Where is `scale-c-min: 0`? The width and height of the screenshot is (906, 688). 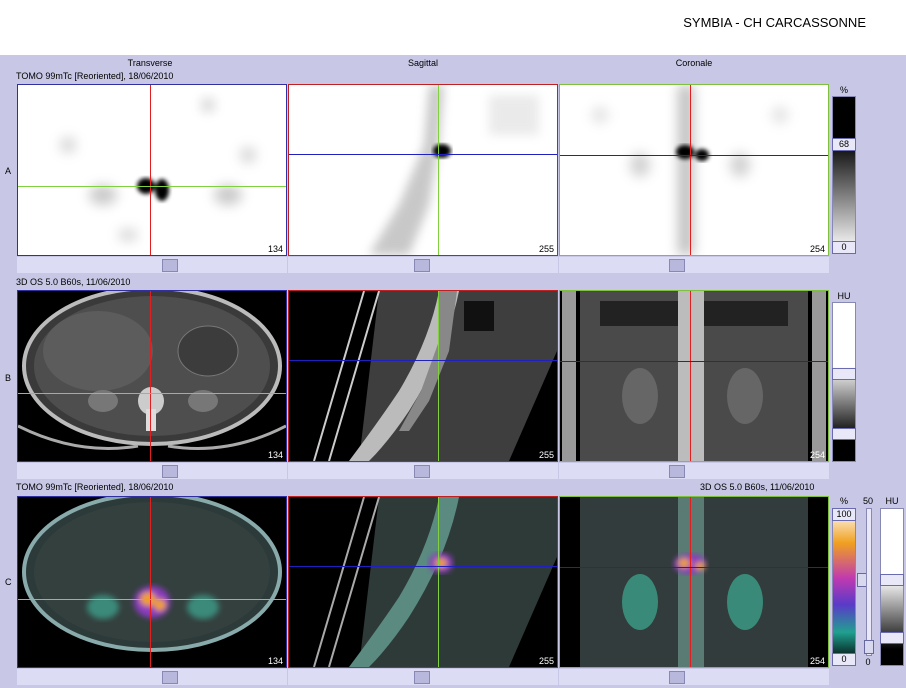 scale-c-min: 0 is located at coordinates (844, 659).